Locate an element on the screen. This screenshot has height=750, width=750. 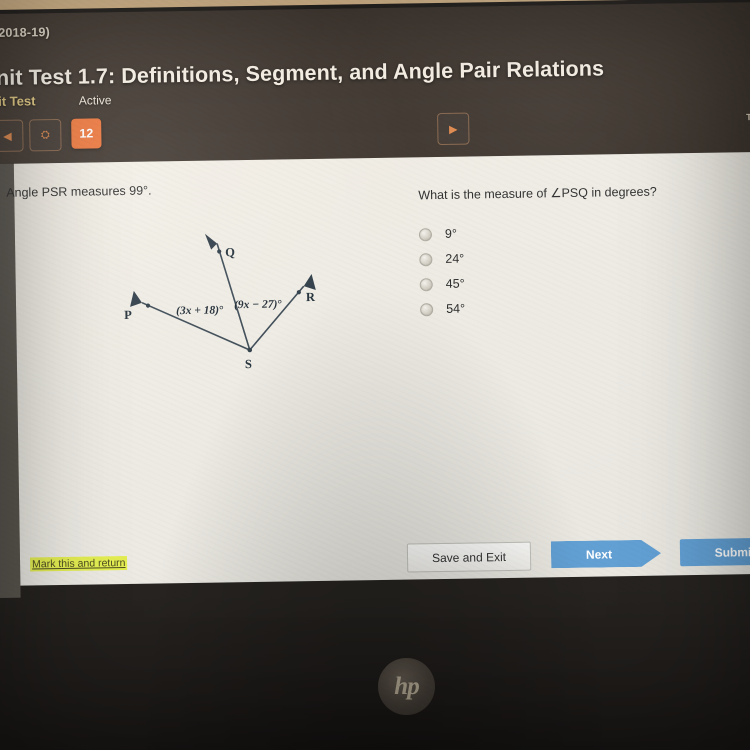
timer-label: TIM is located at coordinates (748, 117).